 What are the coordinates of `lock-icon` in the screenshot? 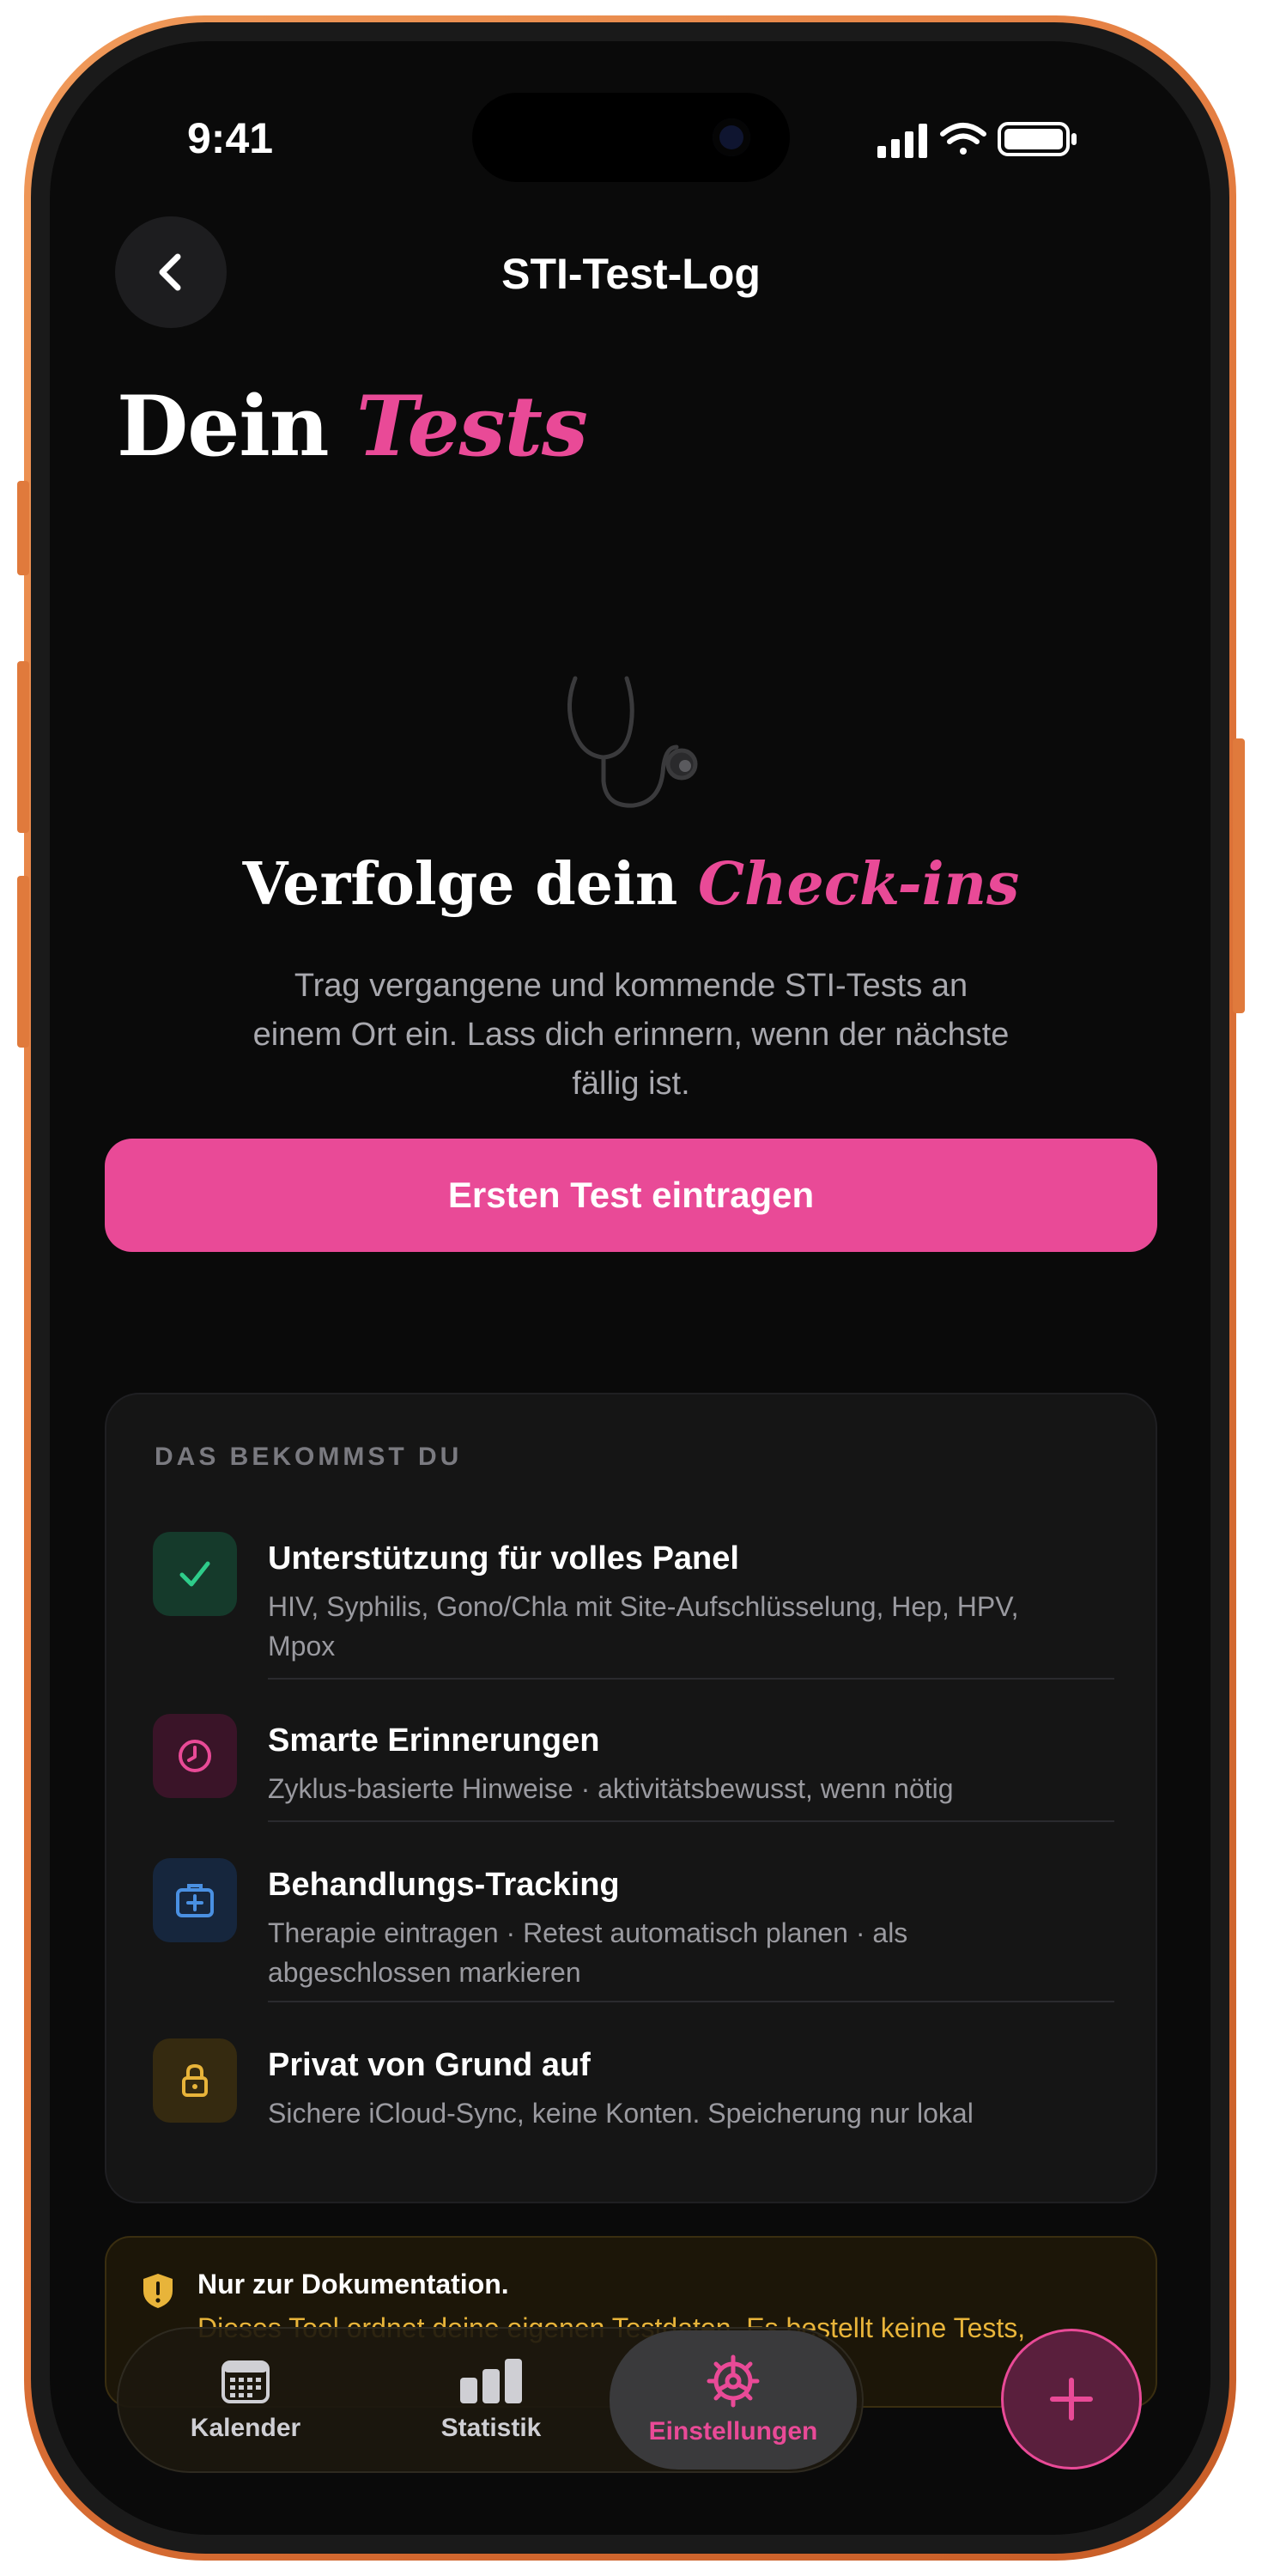 It's located at (195, 2080).